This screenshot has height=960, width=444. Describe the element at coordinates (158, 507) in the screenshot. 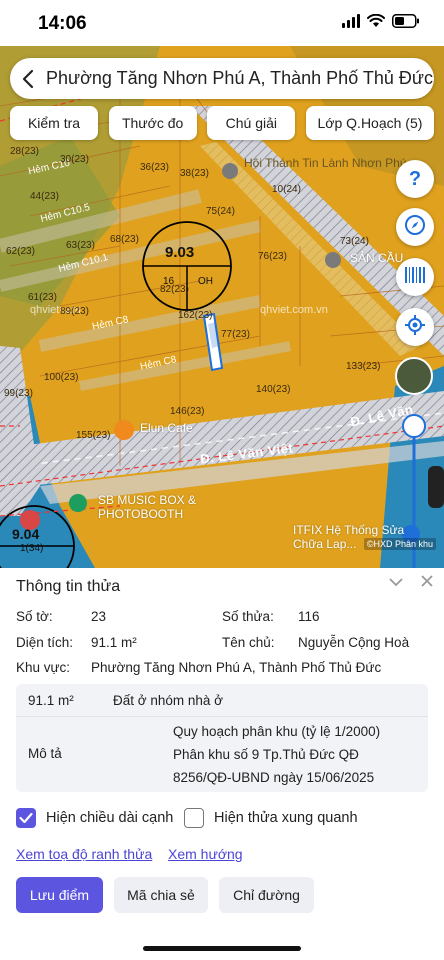

I see `poi-music: SB MUSIC BOX & PHOTOBOOTH` at that location.